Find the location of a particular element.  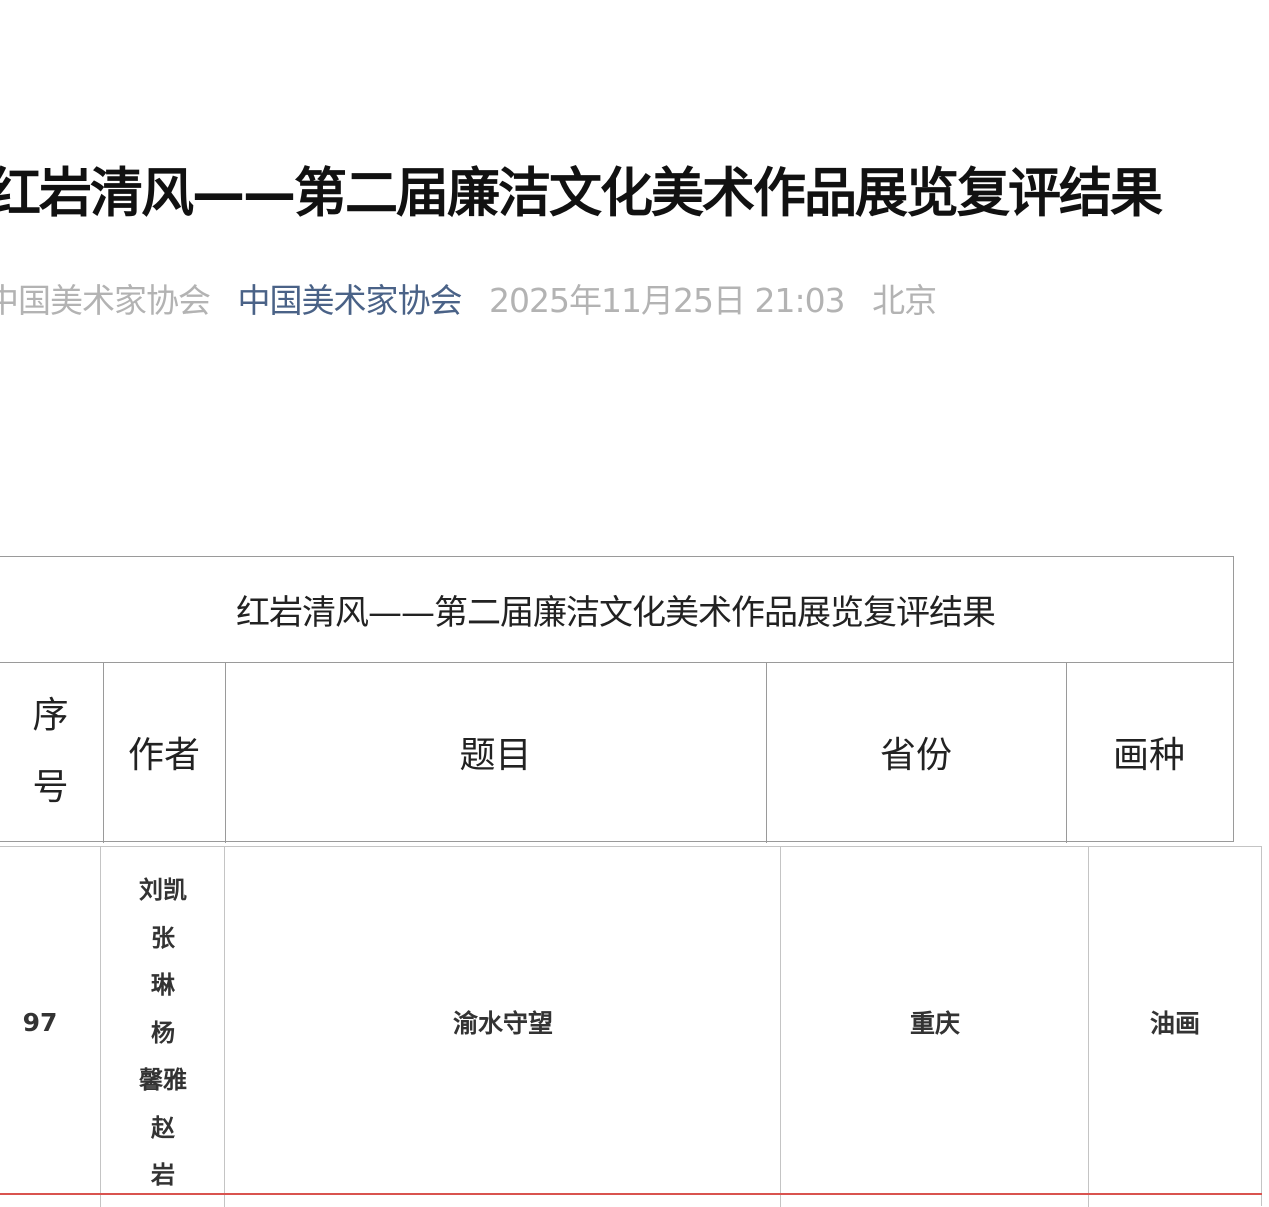

header-province: 省份 is located at coordinates (915, 755).